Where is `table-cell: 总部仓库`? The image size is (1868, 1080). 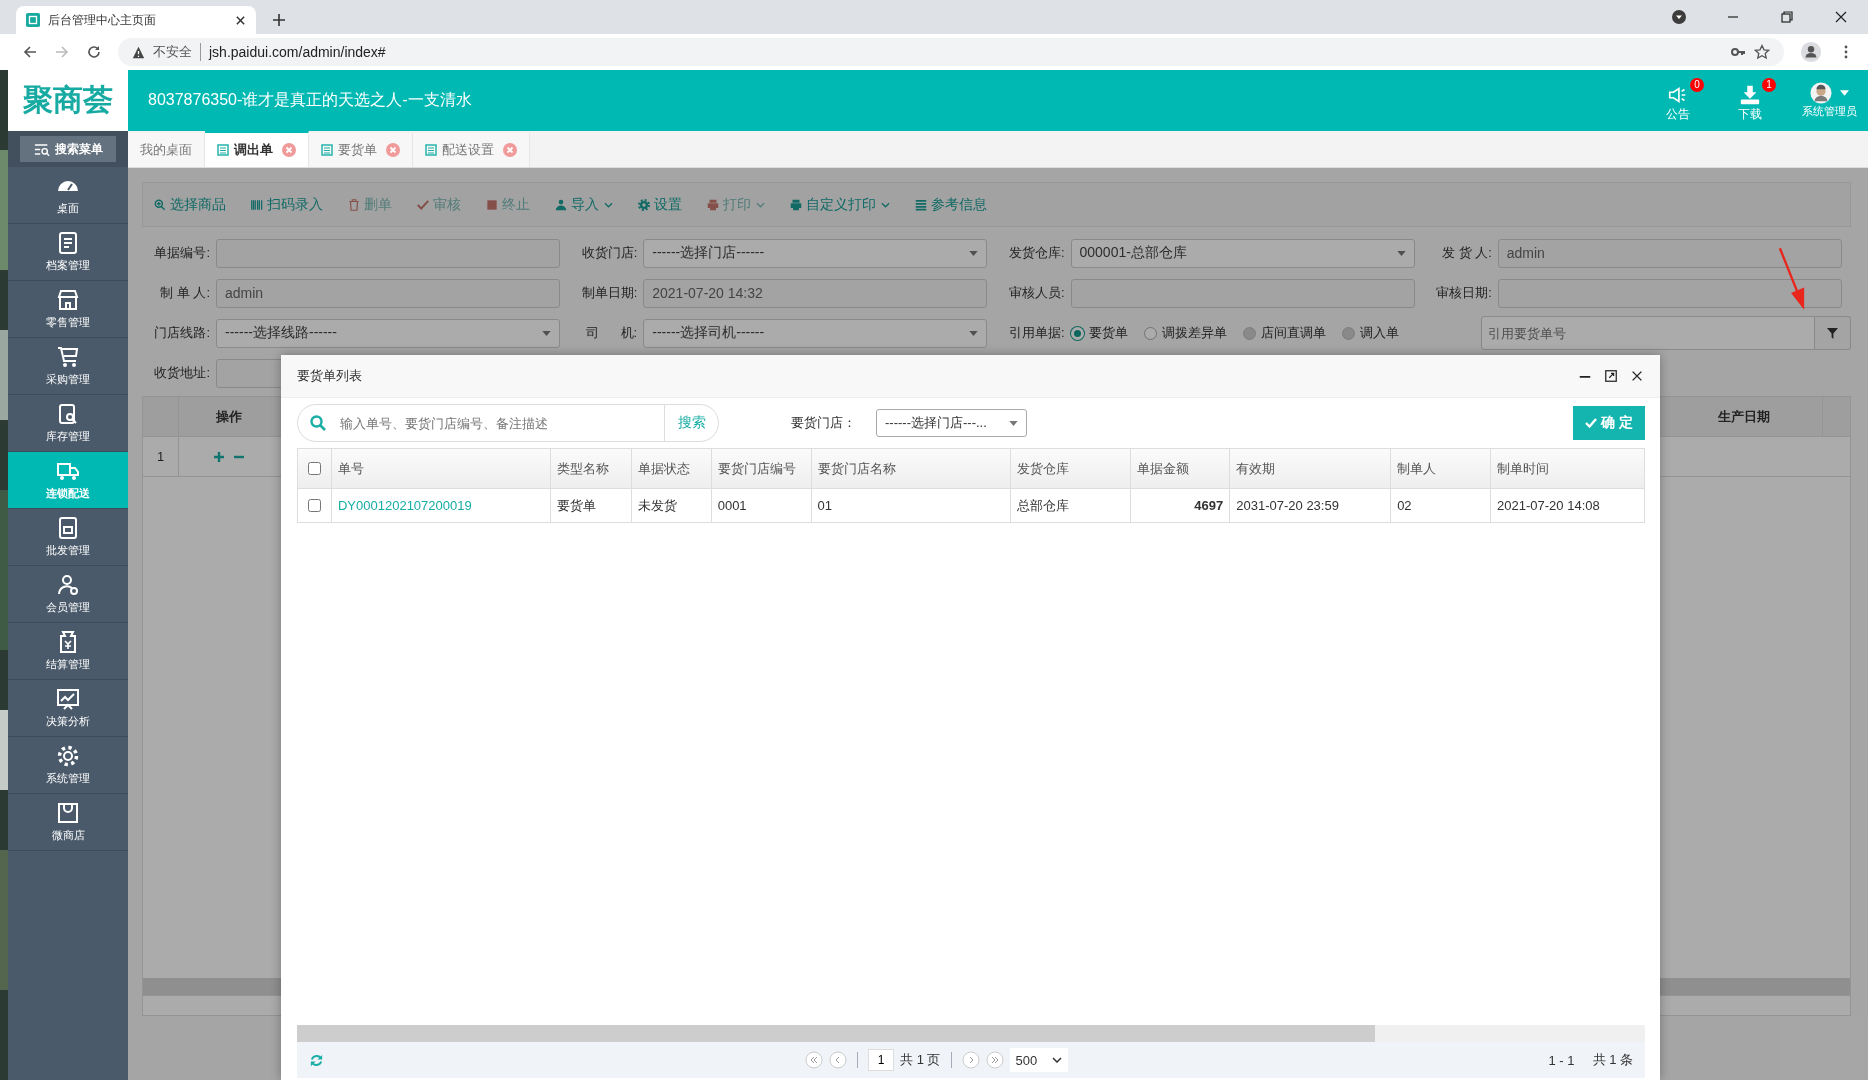 table-cell: 总部仓库 is located at coordinates (1071, 505).